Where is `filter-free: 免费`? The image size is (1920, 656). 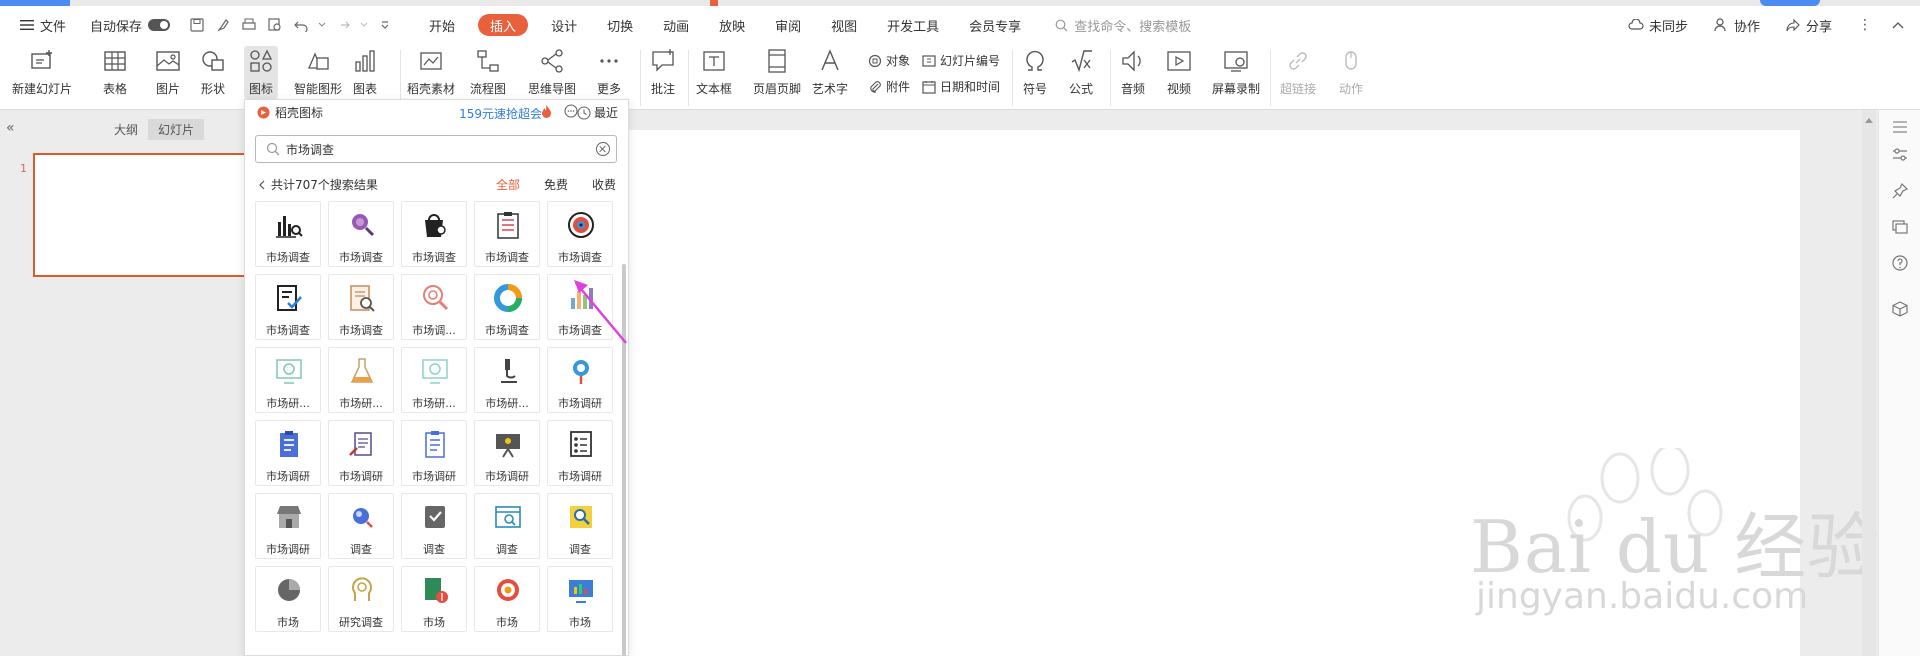 filter-free: 免费 is located at coordinates (556, 184).